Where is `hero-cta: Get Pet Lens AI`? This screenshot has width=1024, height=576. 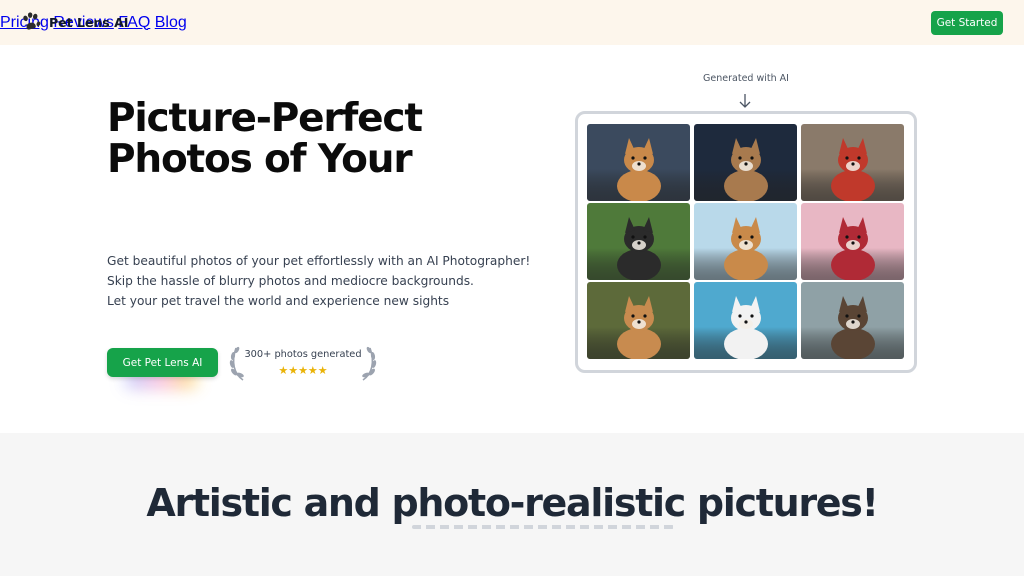 hero-cta: Get Pet Lens AI is located at coordinates (162, 368).